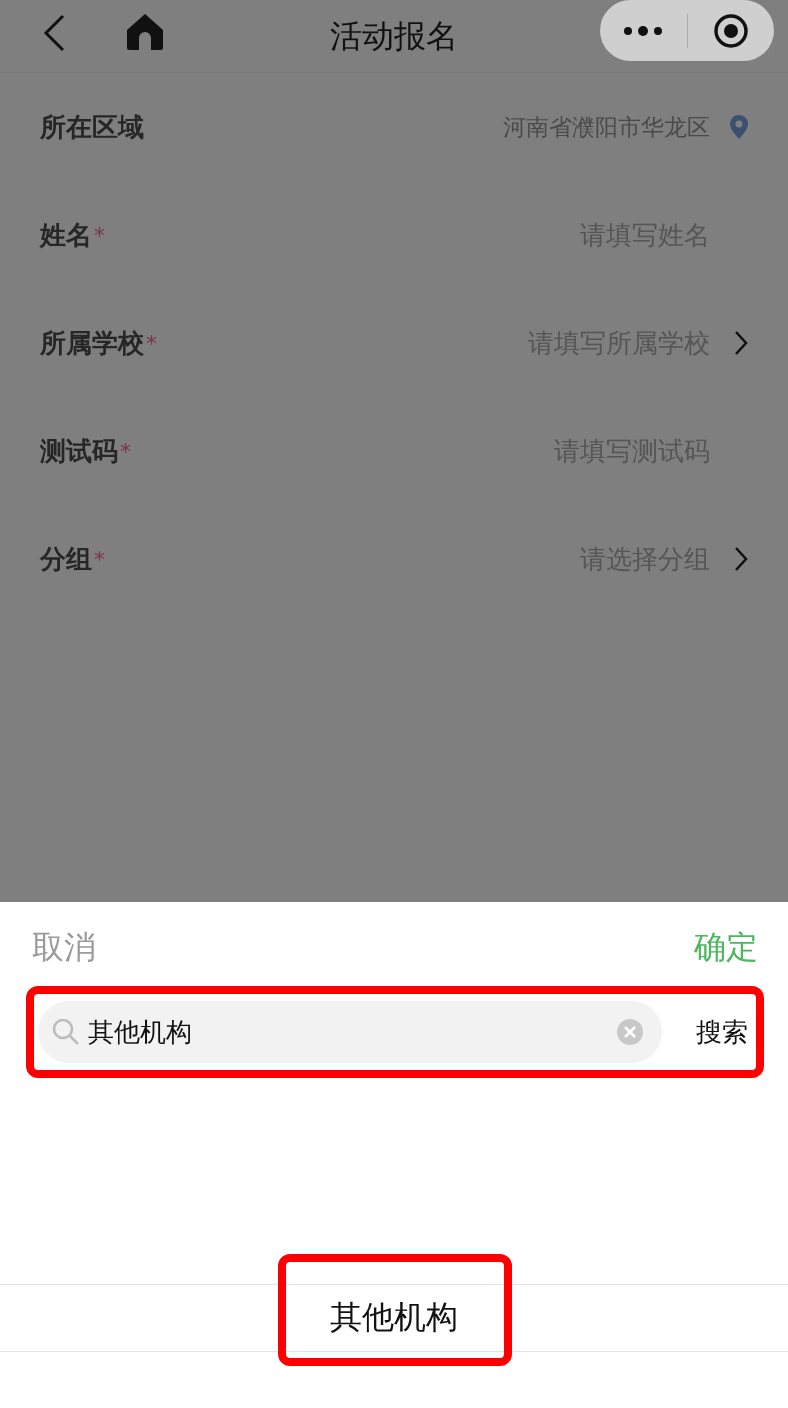 This screenshot has width=788, height=1408. Describe the element at coordinates (66, 559) in the screenshot. I see `field-label: 分组` at that location.